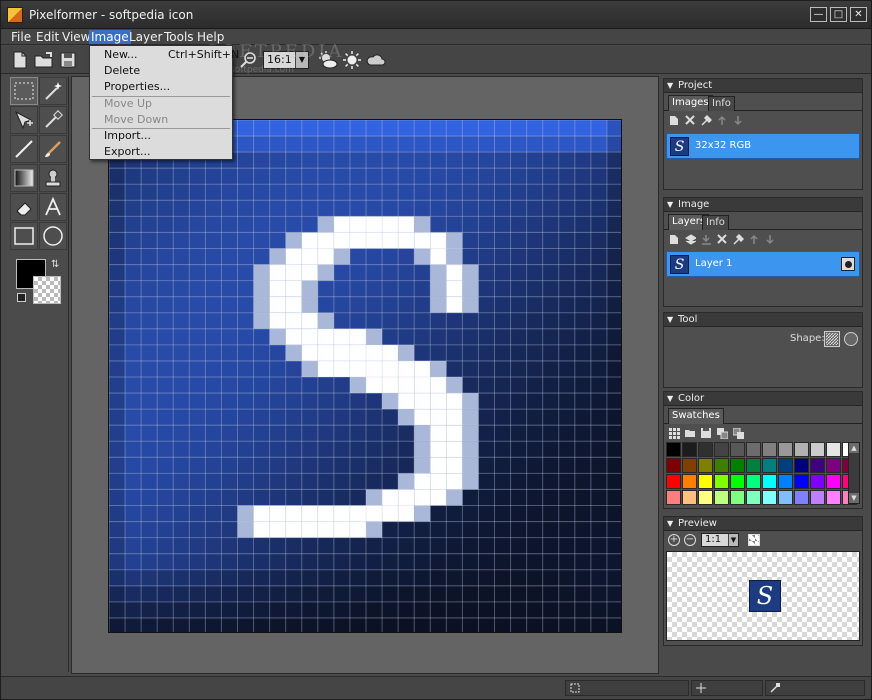 Image resolution: width=872 pixels, height=700 pixels. What do you see at coordinates (715, 222) in the screenshot?
I see `tab-image-info: Info` at bounding box center [715, 222].